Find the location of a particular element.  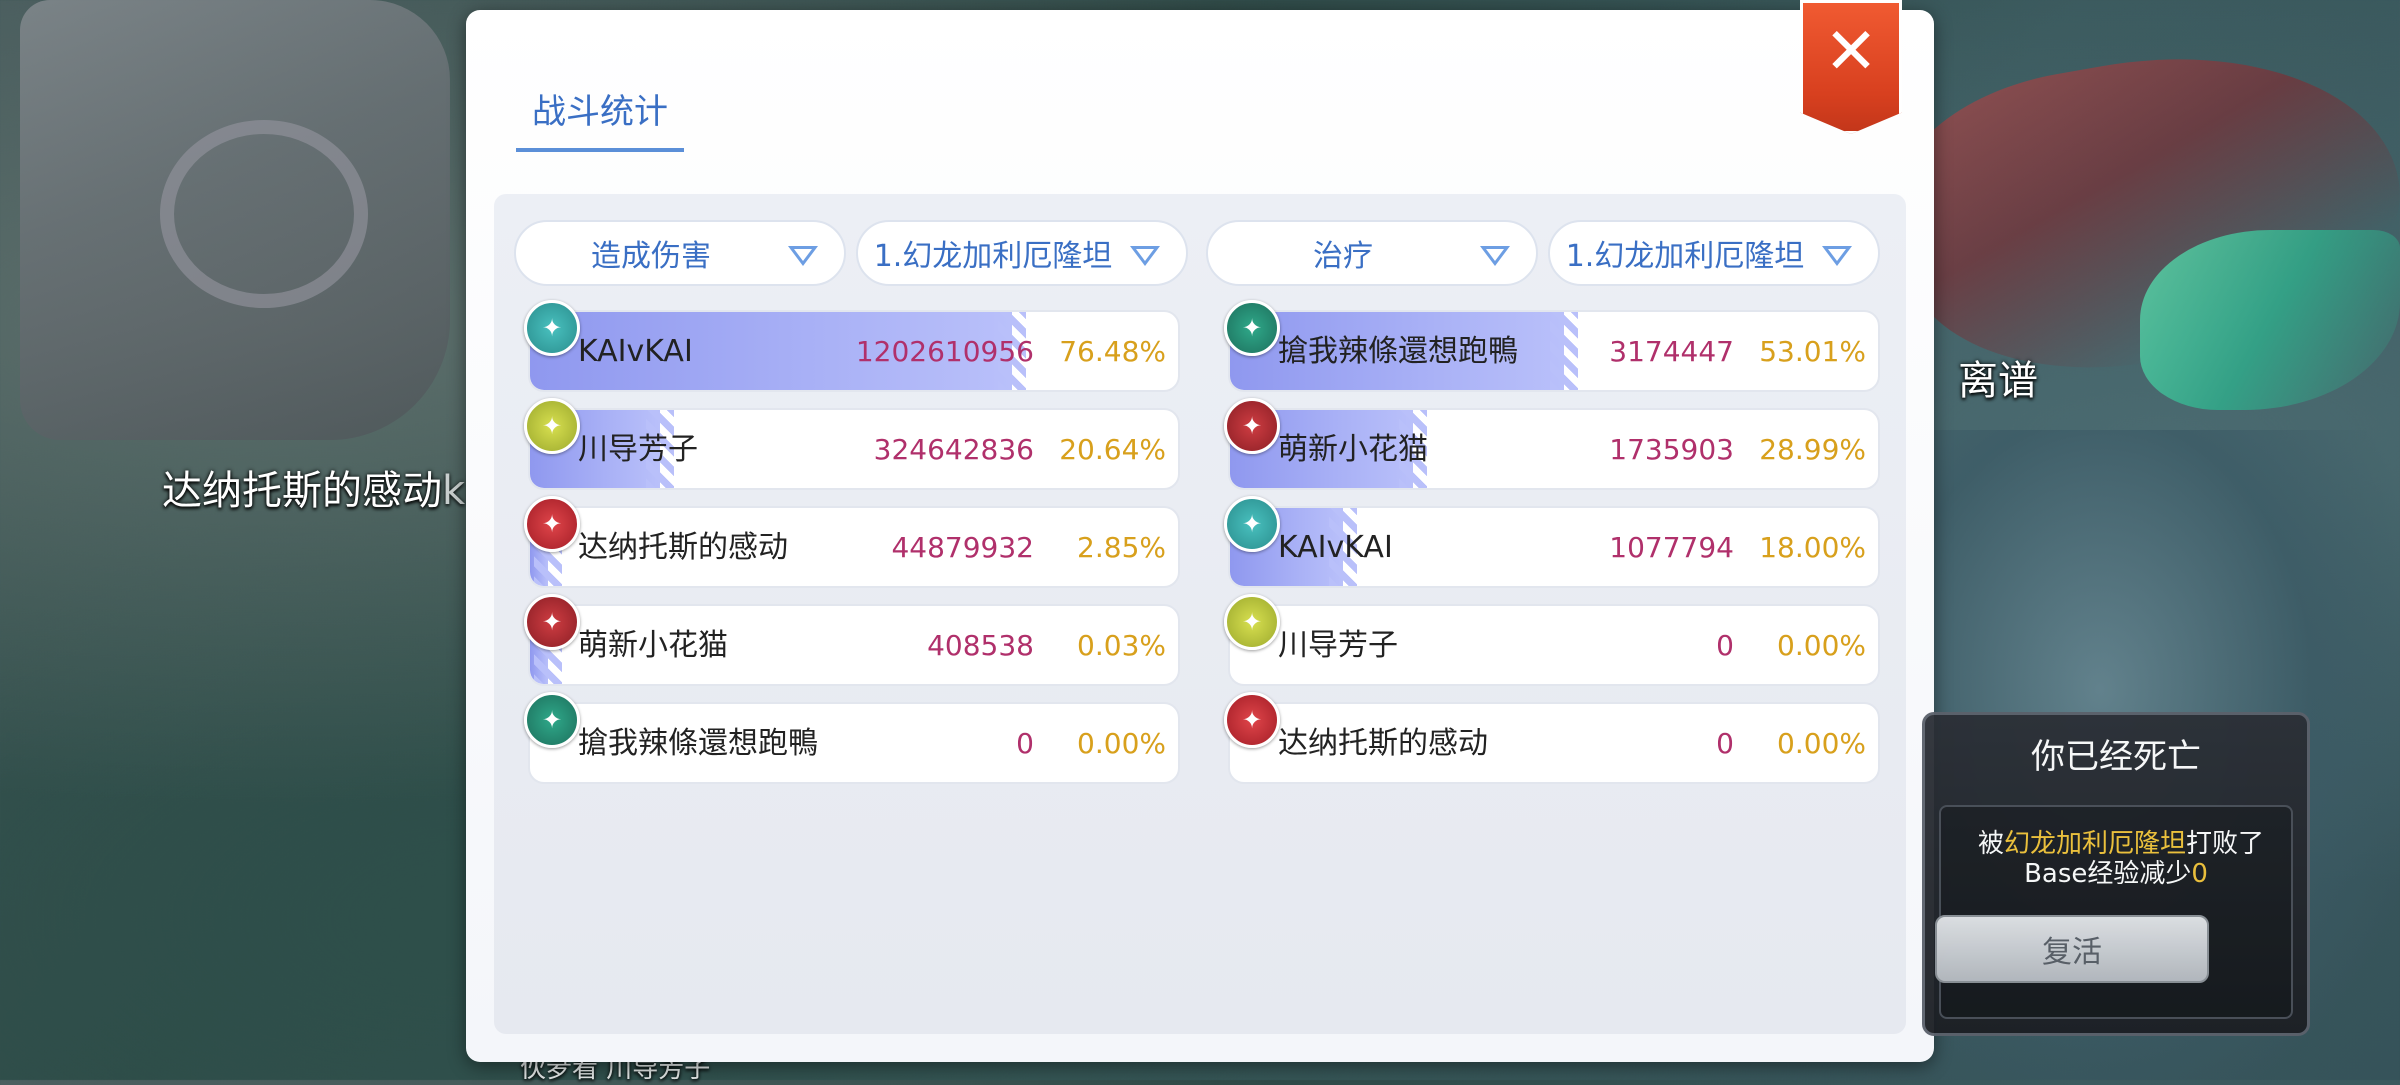

tab-battle-stats: 战斗统计 is located at coordinates (600, 114).